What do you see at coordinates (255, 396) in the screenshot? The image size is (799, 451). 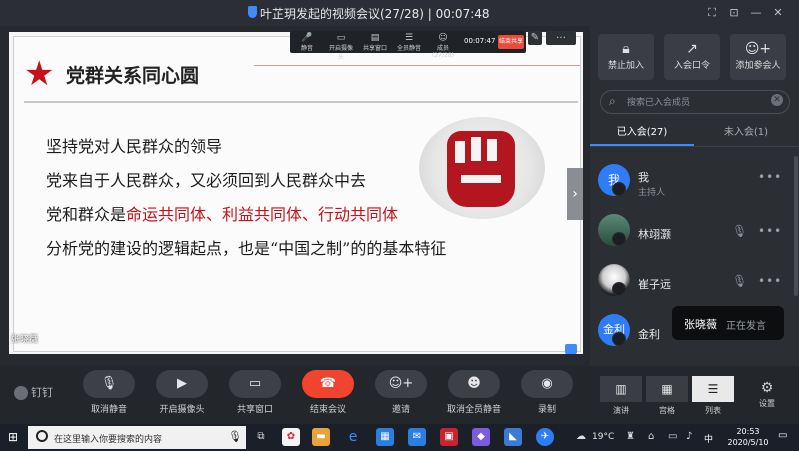 I see `share-window-button: ▭ 共享窗口` at bounding box center [255, 396].